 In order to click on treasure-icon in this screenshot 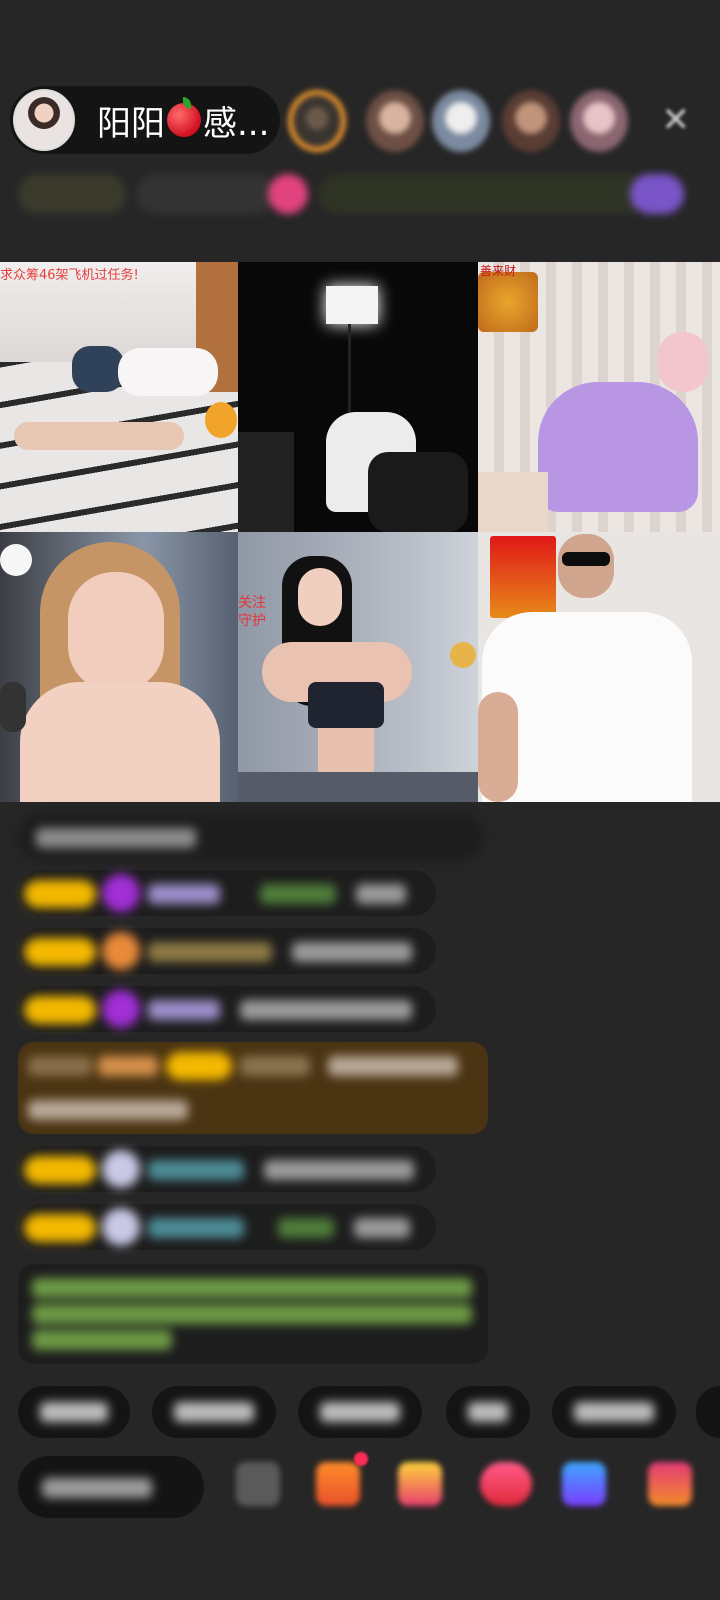, I will do `click(420, 1484)`.